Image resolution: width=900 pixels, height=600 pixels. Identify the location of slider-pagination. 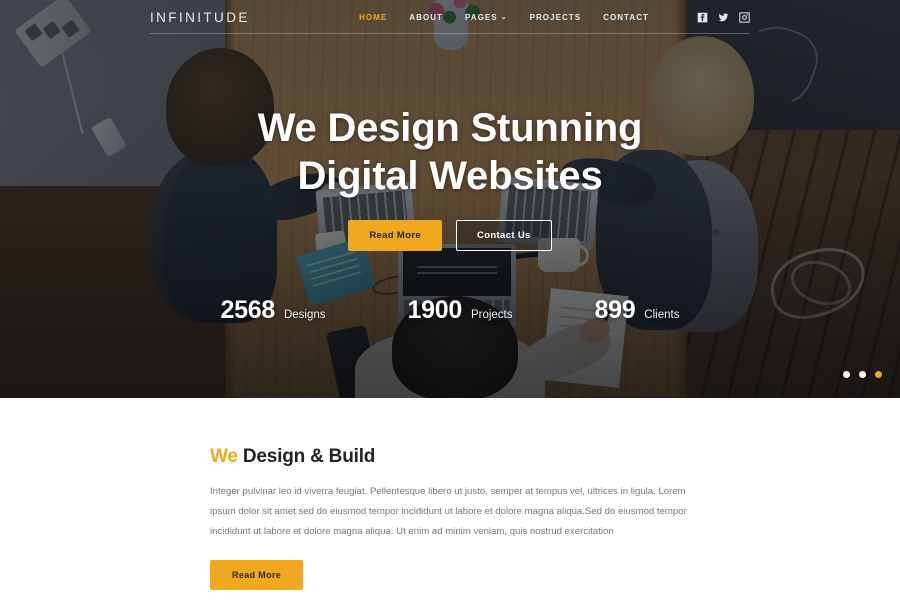
(862, 374).